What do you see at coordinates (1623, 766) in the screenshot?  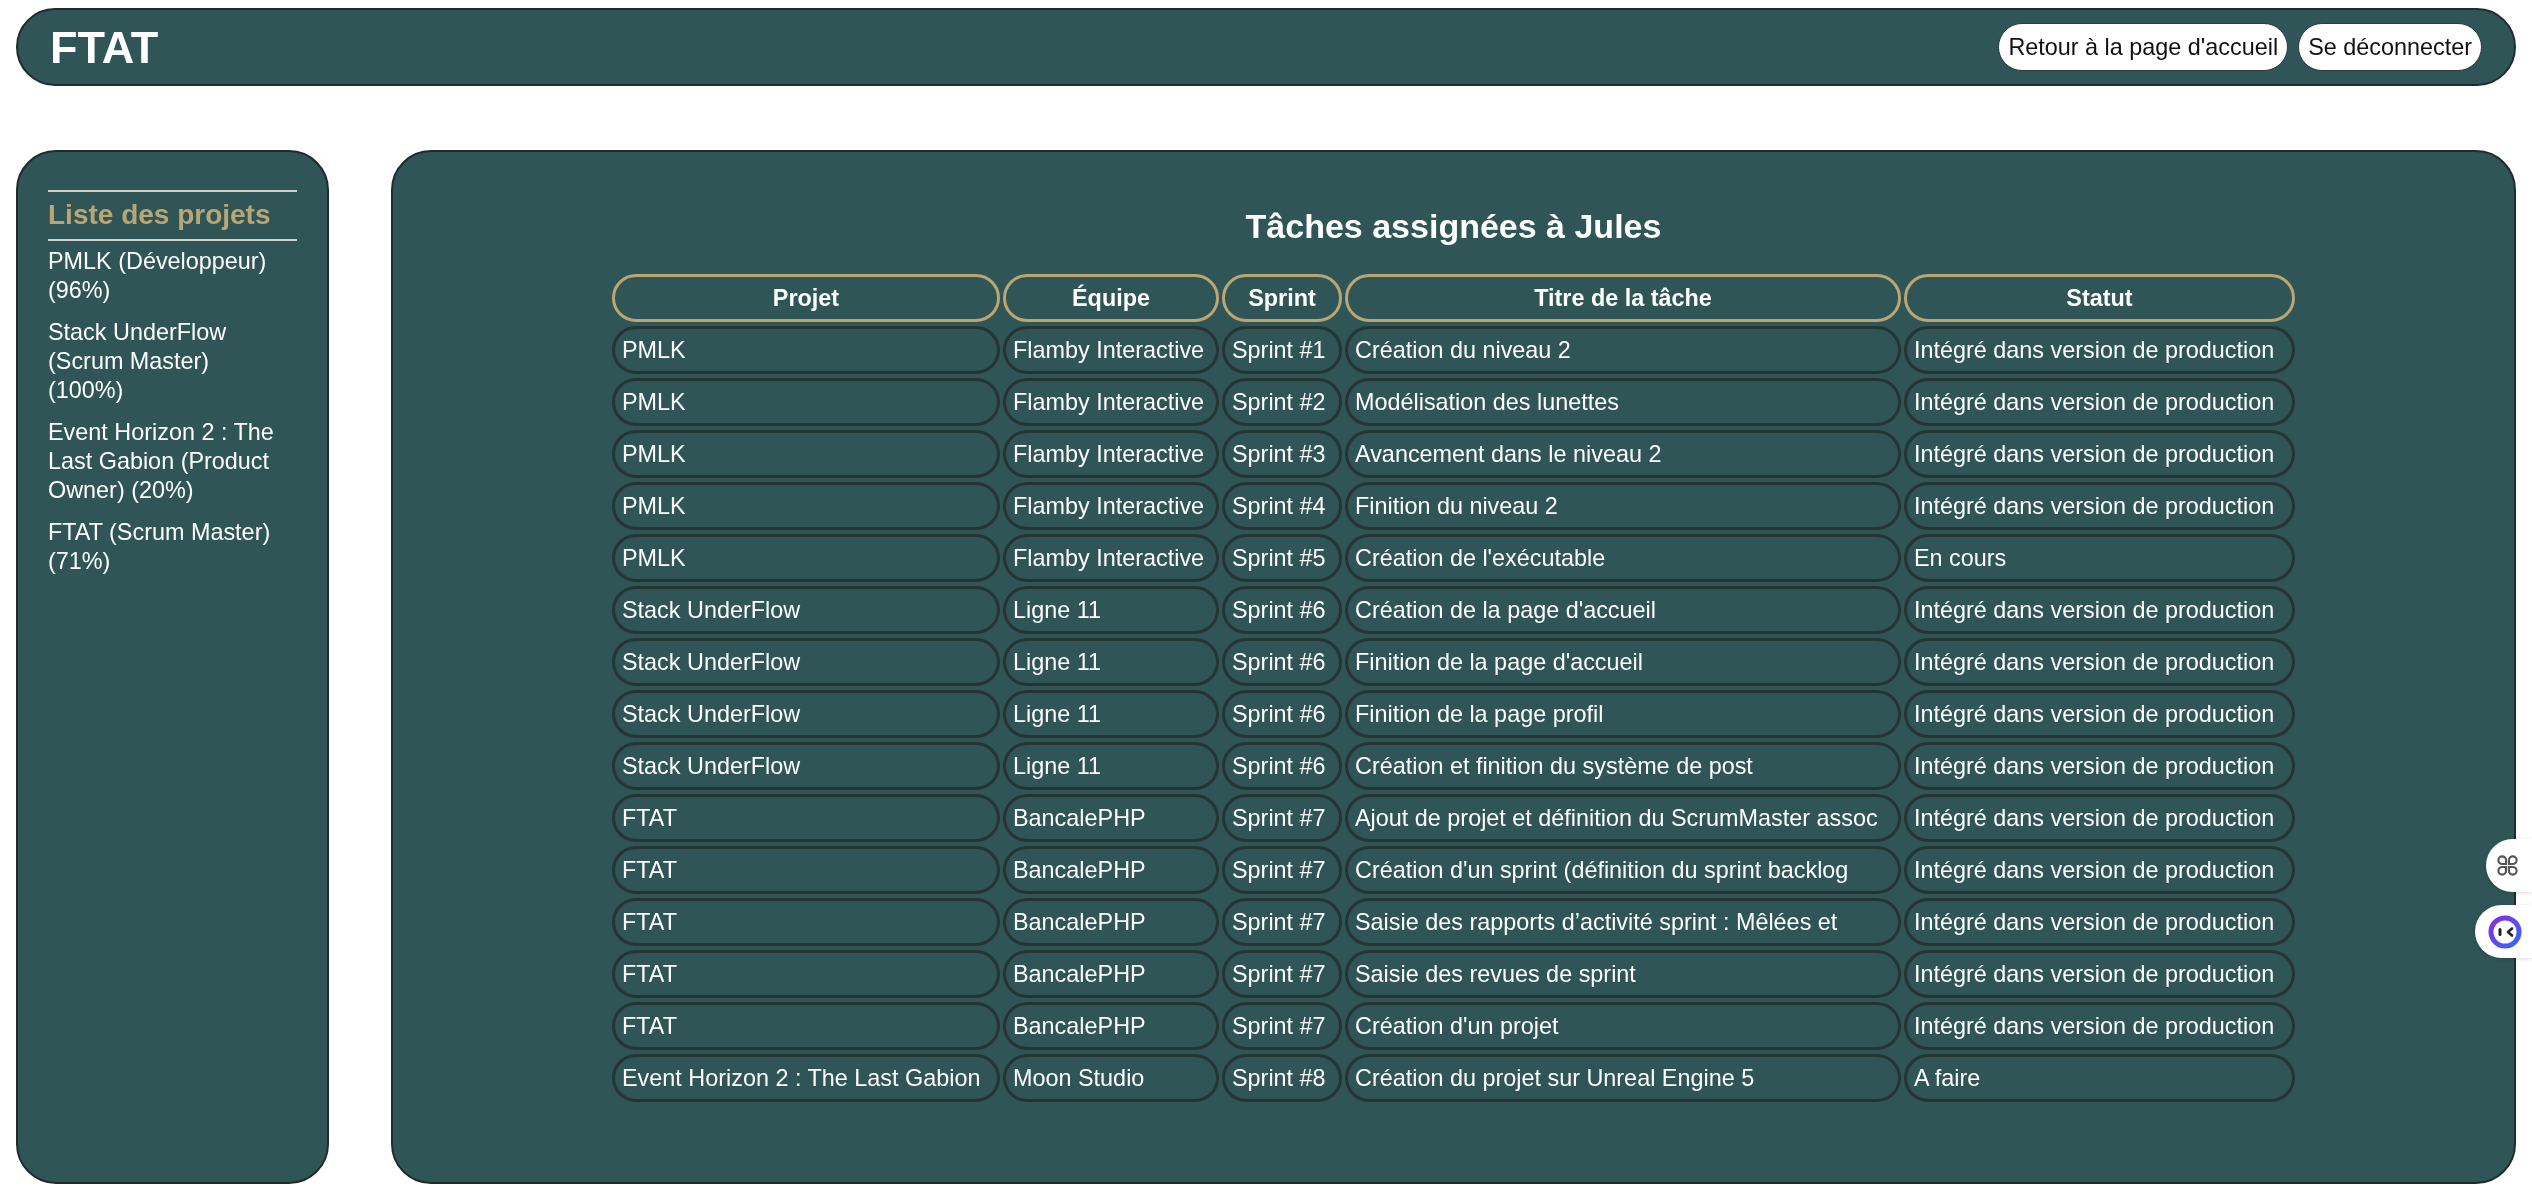 I see `table-cell: Création et finition du système de post` at bounding box center [1623, 766].